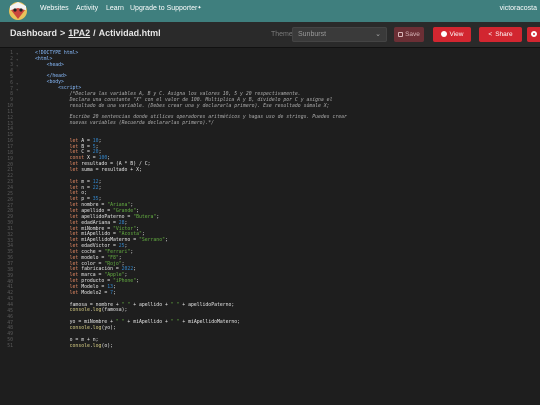 This screenshot has height=405, width=540. Describe the element at coordinates (95, 229) in the screenshot. I see `code-token: miNombre =` at that location.